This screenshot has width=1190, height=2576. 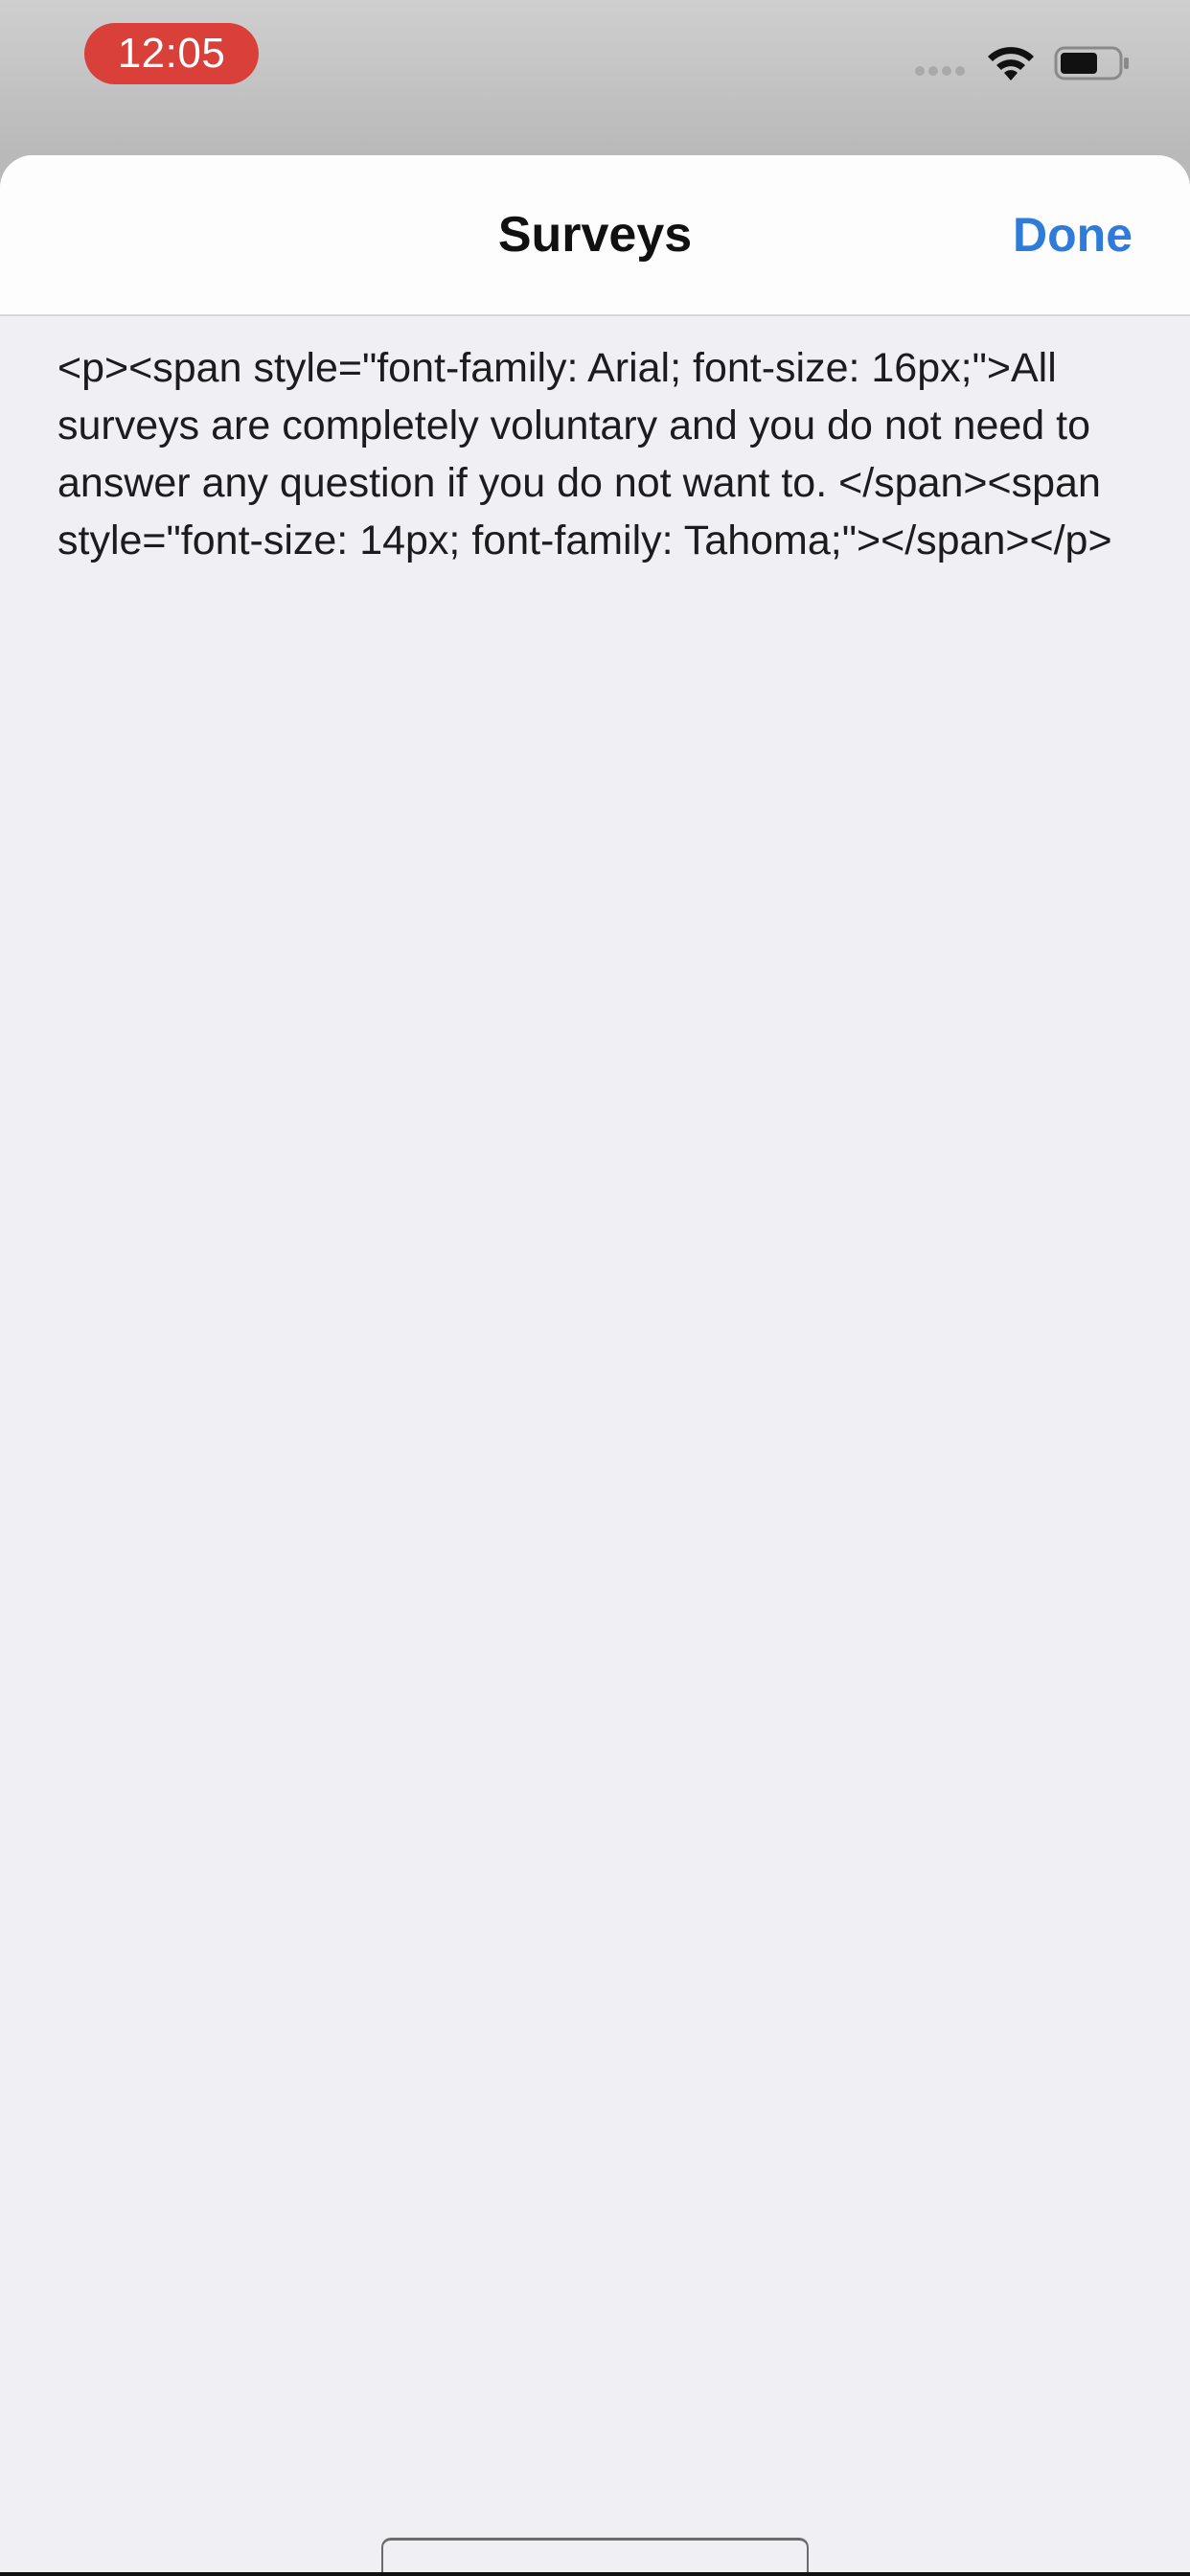 What do you see at coordinates (1092, 63) in the screenshot?
I see `battery-icon` at bounding box center [1092, 63].